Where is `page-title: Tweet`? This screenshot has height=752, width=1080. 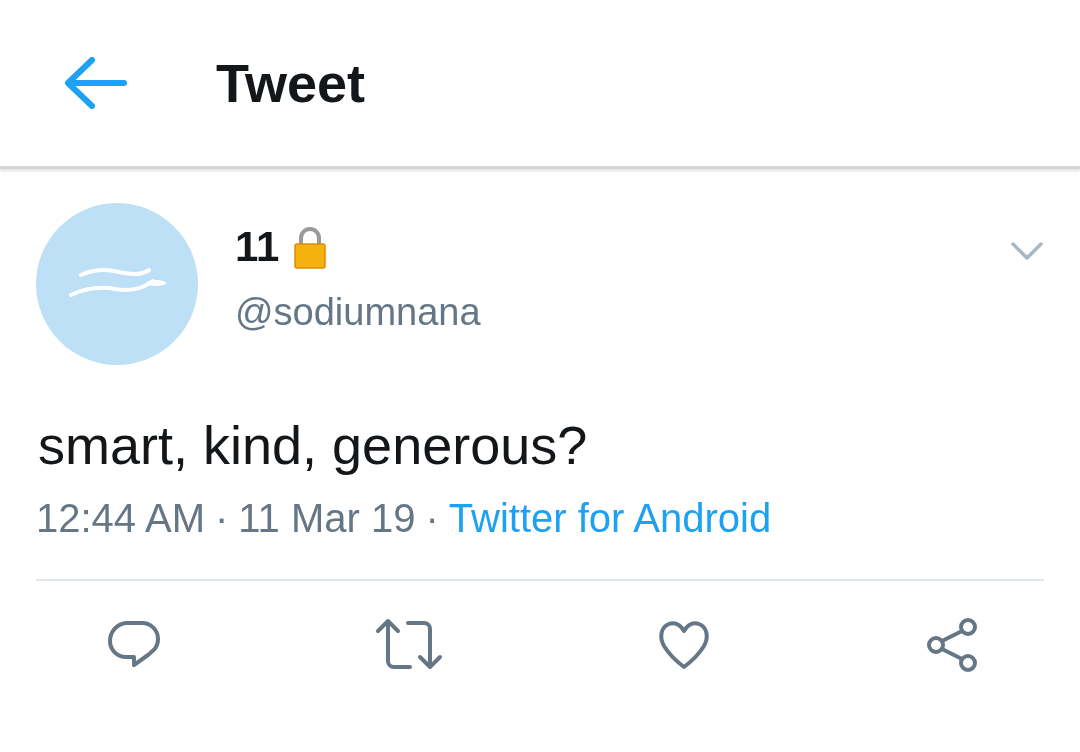
page-title: Tweet is located at coordinates (291, 83).